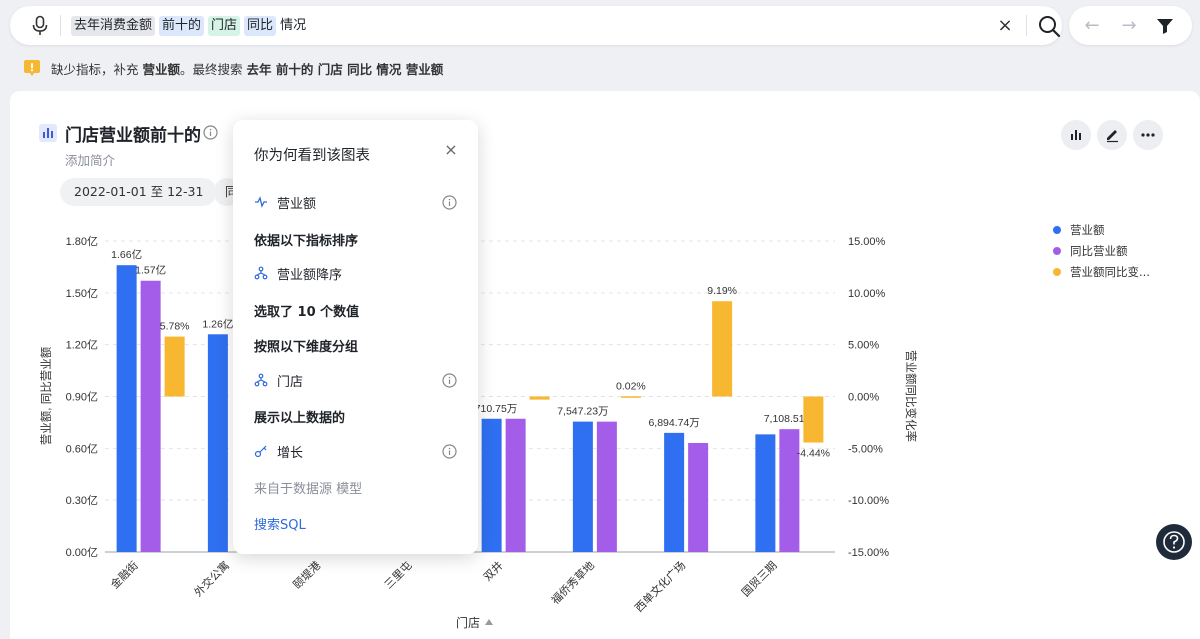  What do you see at coordinates (572, 582) in the screenshot?
I see `x-tick-label: 福侨秀草地` at bounding box center [572, 582].